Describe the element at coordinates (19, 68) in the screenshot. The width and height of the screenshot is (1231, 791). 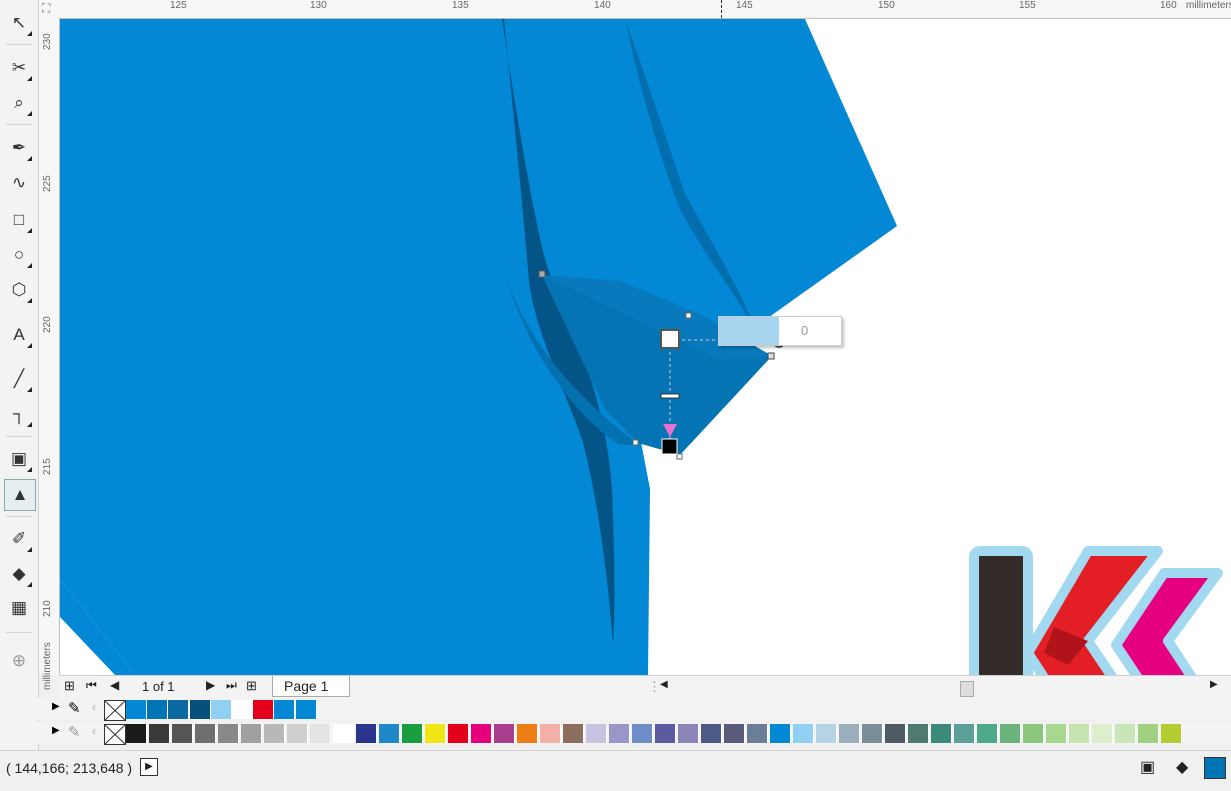
I see `crop-tool-button: ✂` at that location.